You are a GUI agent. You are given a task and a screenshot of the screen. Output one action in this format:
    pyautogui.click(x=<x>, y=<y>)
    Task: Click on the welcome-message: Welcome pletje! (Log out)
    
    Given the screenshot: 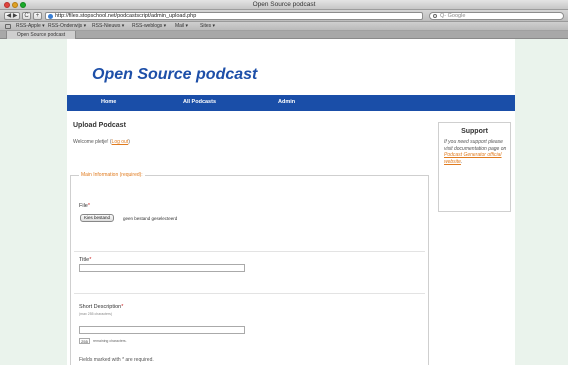 What is the action you would take?
    pyautogui.click(x=101, y=142)
    